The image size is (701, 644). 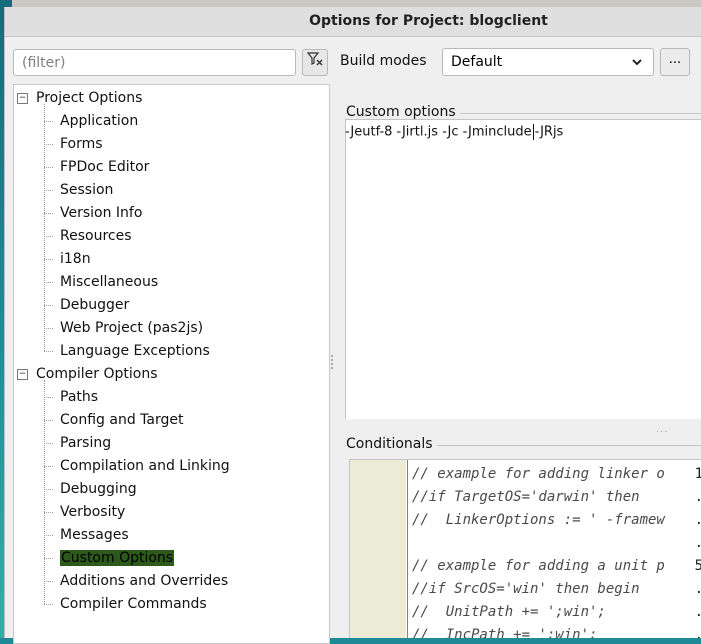 What do you see at coordinates (383, 61) in the screenshot?
I see `build-modes-label: Build modes` at bounding box center [383, 61].